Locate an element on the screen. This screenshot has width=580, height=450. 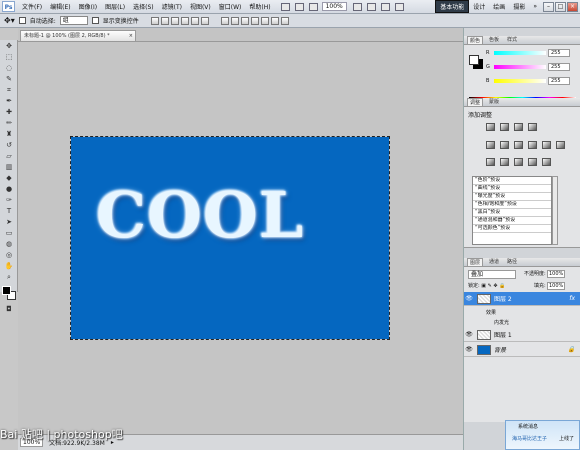
fill-field: 100% is located at coordinates (556, 286).